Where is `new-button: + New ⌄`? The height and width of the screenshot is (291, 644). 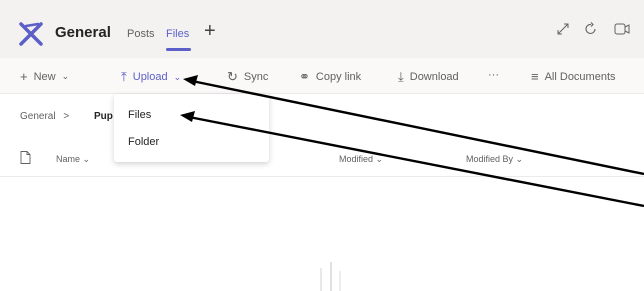 new-button: + New ⌄ is located at coordinates (44, 76).